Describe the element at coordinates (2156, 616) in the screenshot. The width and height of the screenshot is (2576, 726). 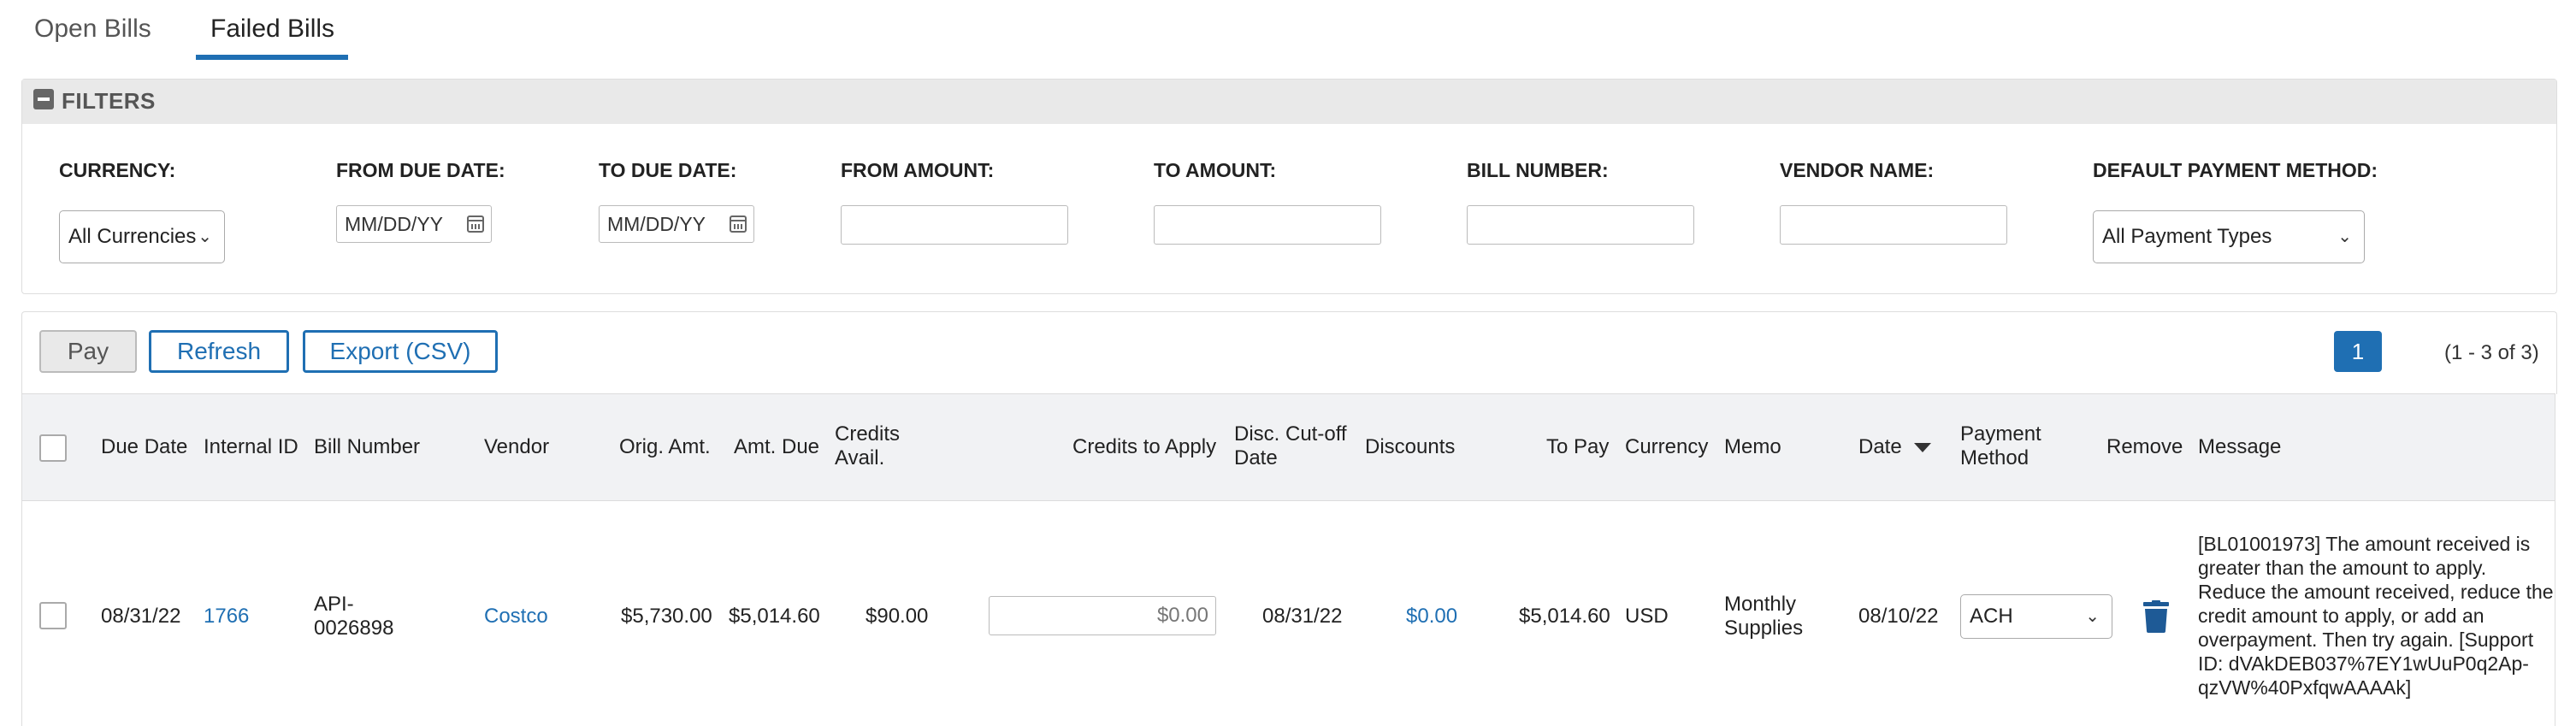
I see `trash-icon` at that location.